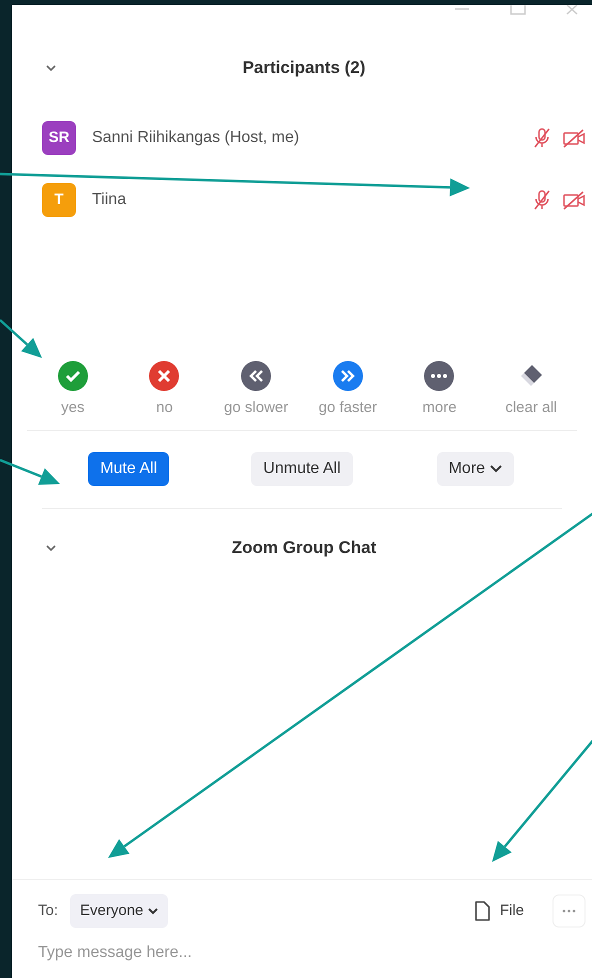 The width and height of the screenshot is (592, 978). Describe the element at coordinates (531, 408) in the screenshot. I see `reaction-label: clear all` at that location.